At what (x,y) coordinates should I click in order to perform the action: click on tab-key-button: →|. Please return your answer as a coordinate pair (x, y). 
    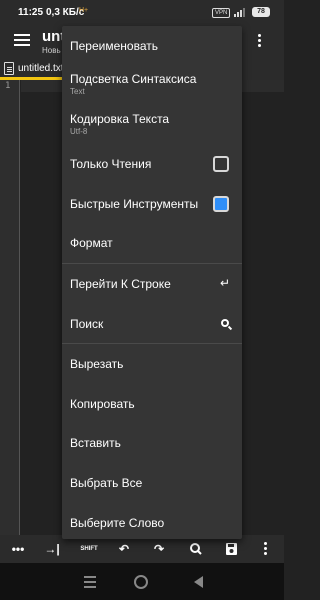
    Looking at the image, I should click on (52, 549).